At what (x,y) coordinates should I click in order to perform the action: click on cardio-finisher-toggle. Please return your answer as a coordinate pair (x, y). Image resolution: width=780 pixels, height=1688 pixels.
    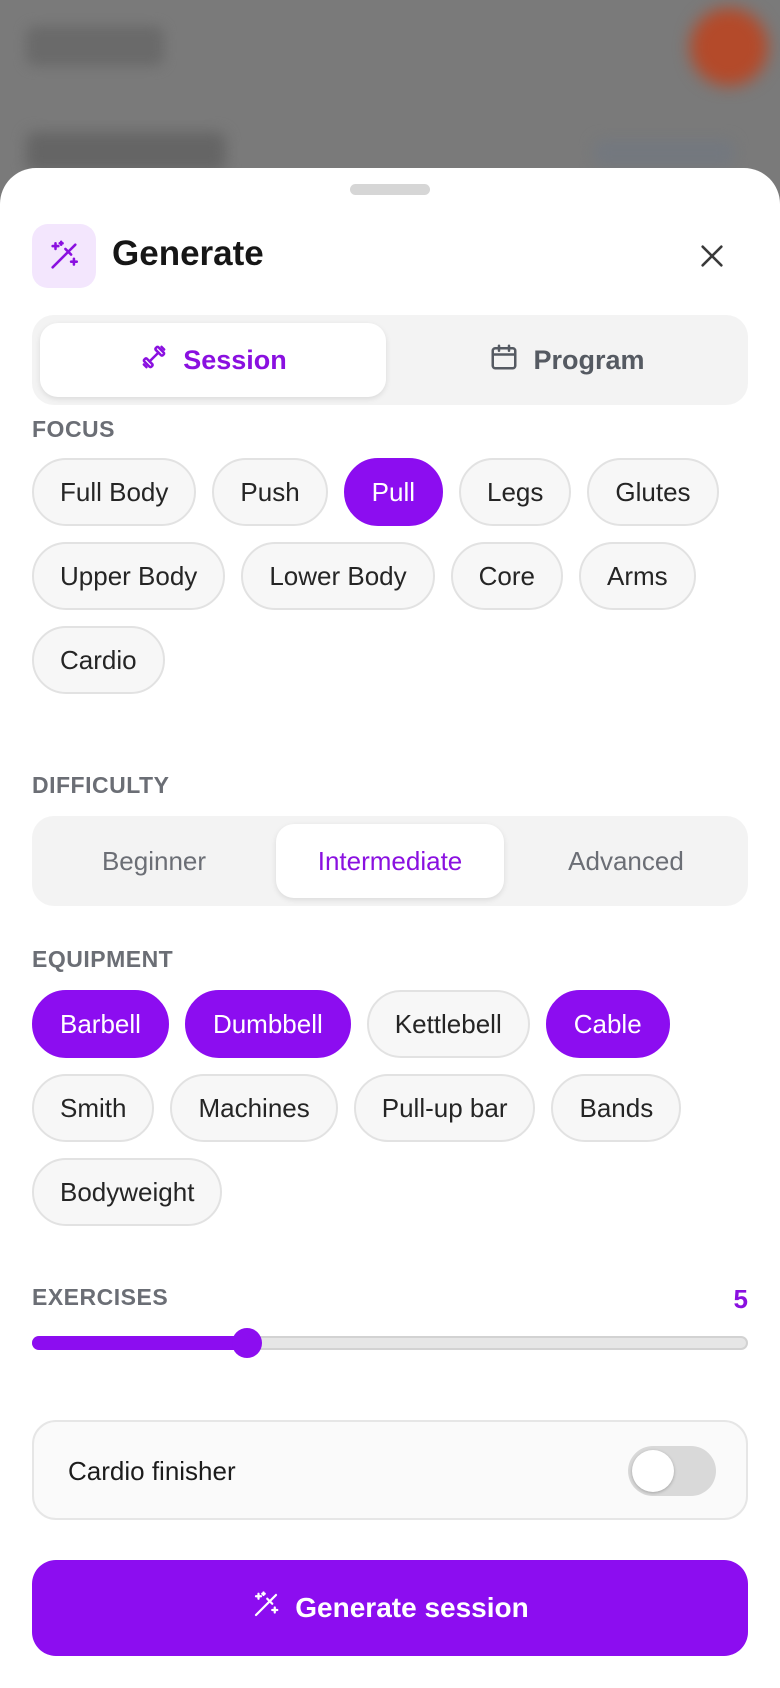
    Looking at the image, I should click on (672, 1471).